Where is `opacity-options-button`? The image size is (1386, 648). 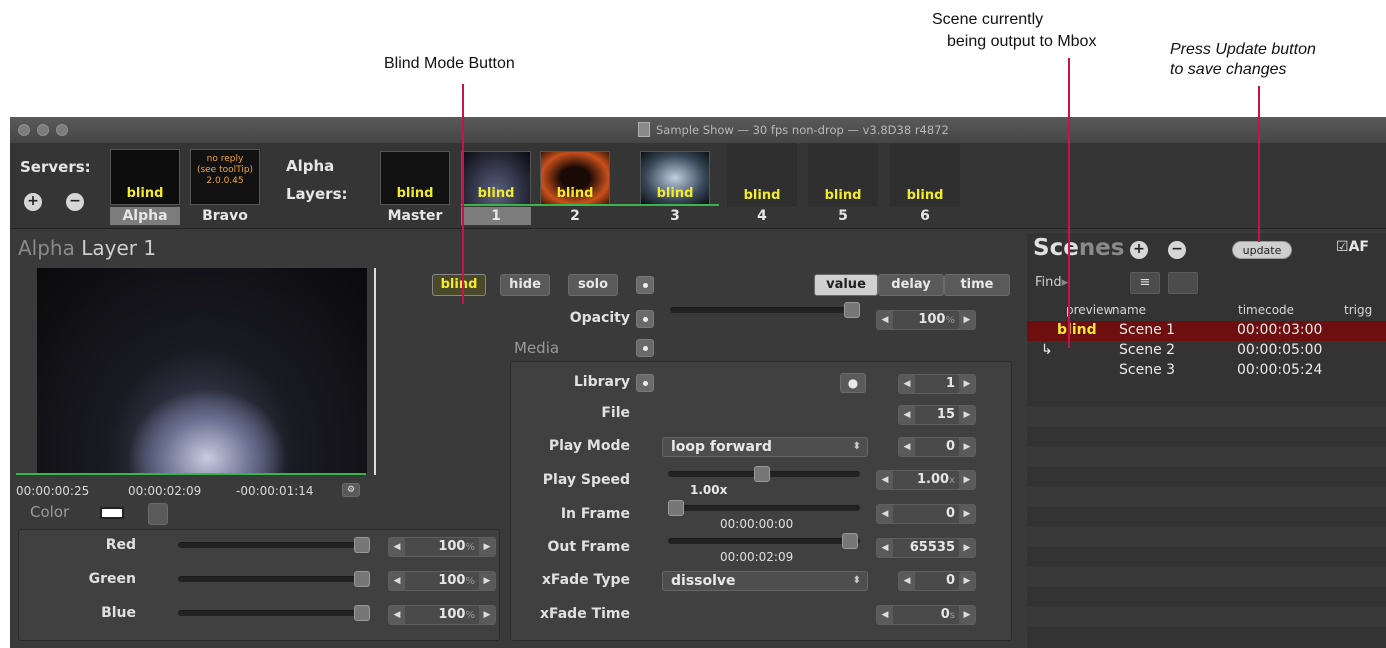
opacity-options-button is located at coordinates (645, 319).